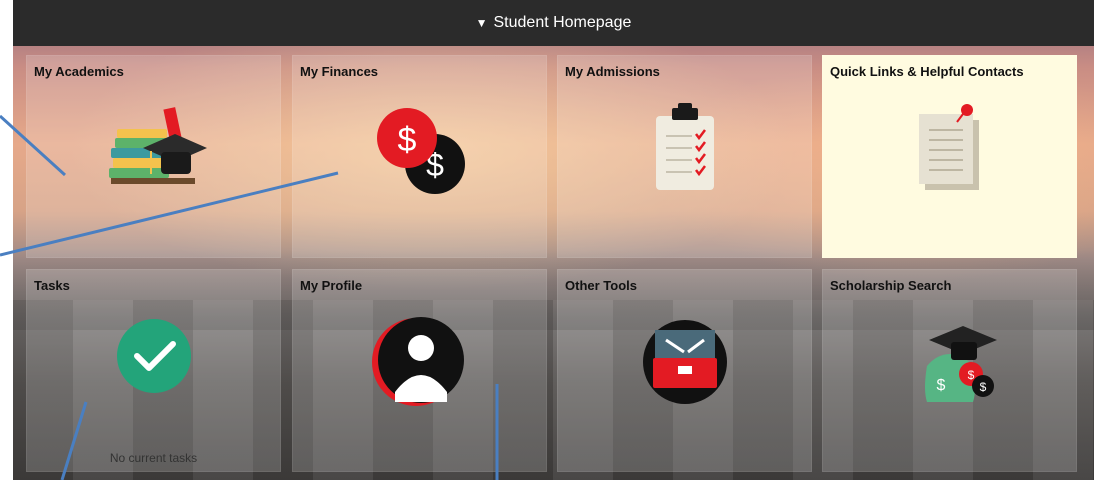 This screenshot has height=480, width=1094. I want to click on quick-links-icon, so click(949, 147).